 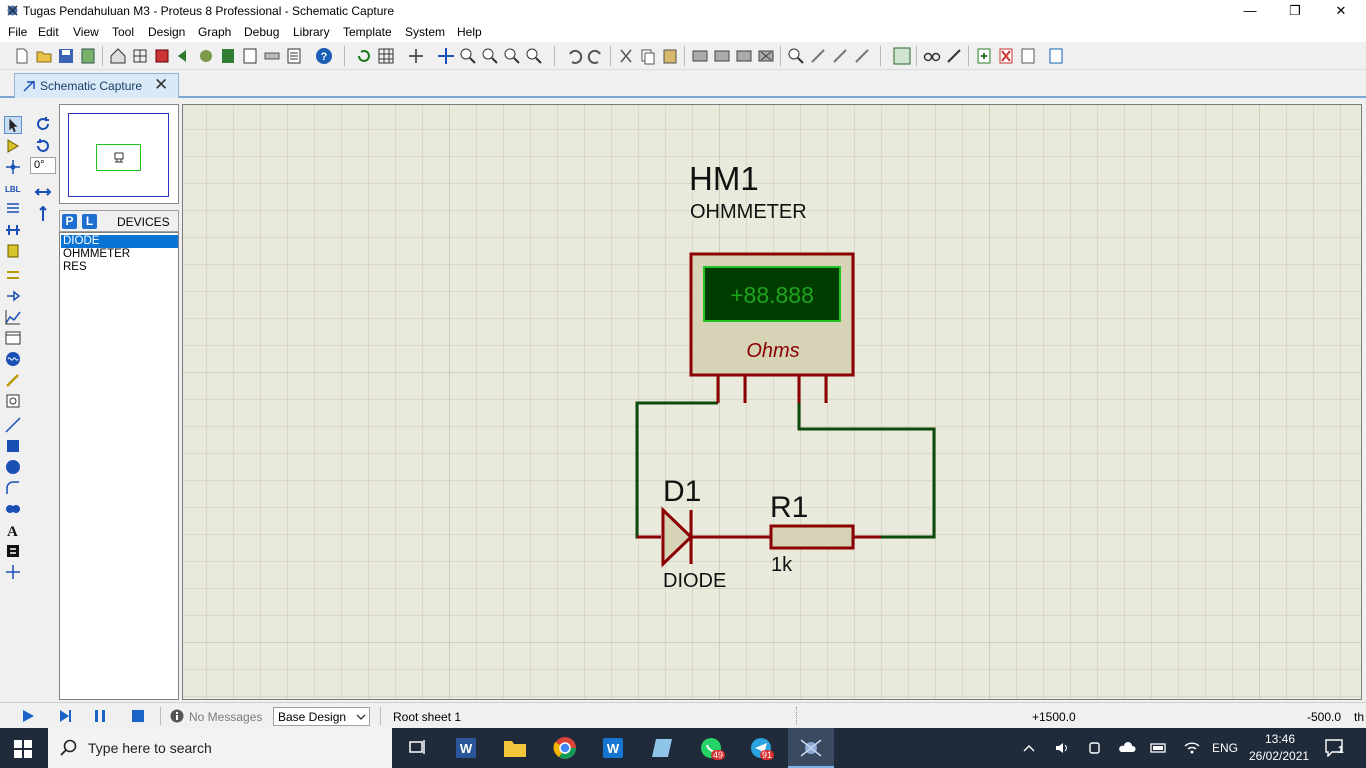 I want to click on schematic-icon, so click(x=140, y=56).